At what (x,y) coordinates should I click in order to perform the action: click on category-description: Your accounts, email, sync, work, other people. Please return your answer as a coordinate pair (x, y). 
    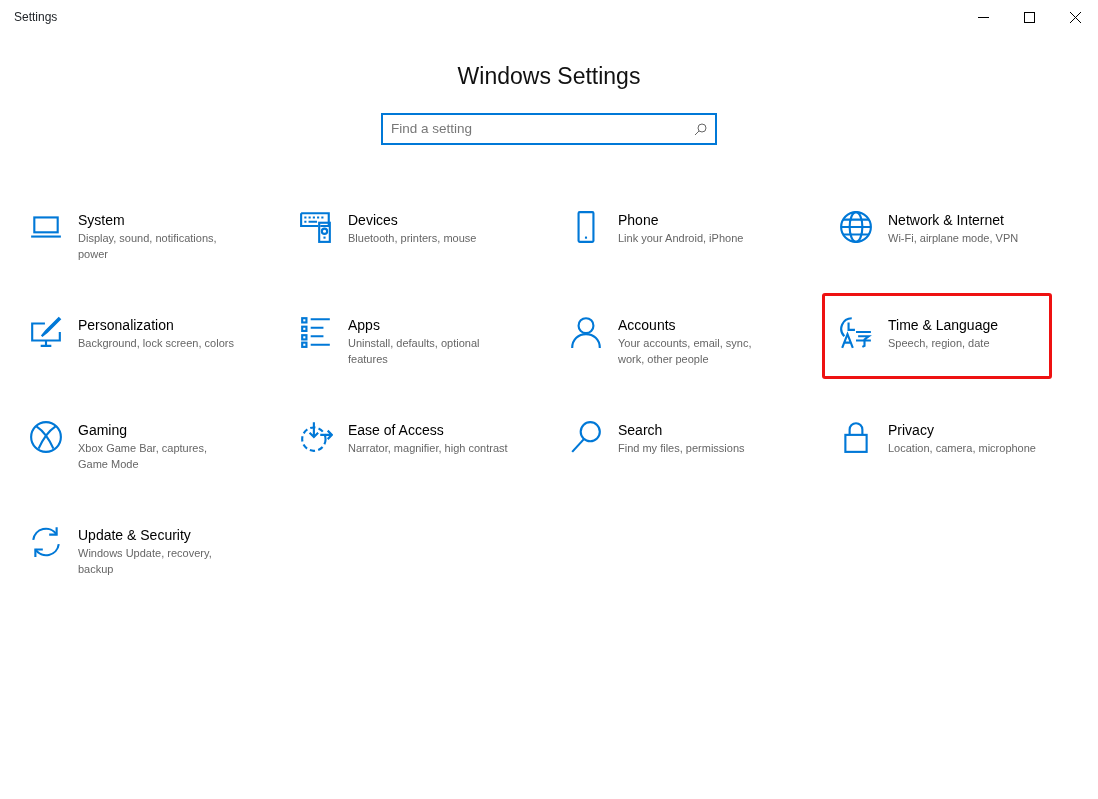
    Looking at the image, I should click on (685, 351).